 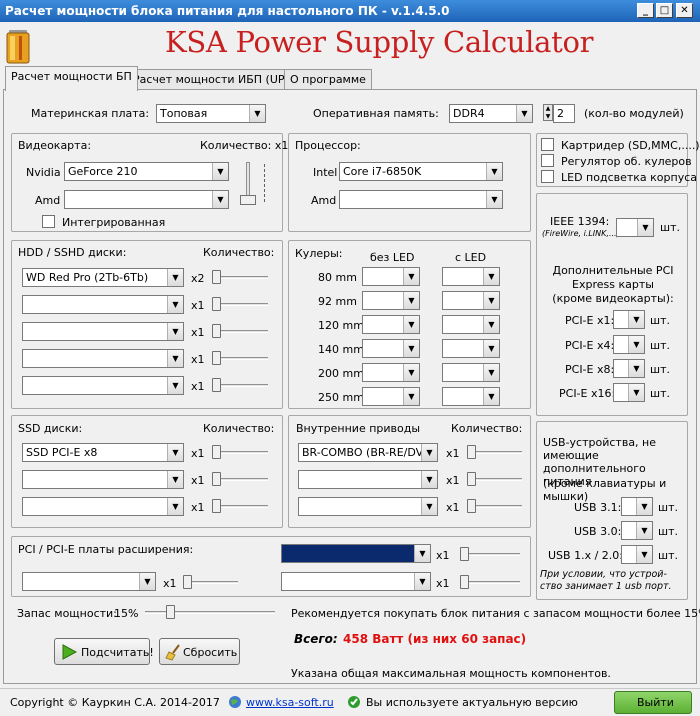 What do you see at coordinates (211, 113) in the screenshot?
I see `motherboard-combo: Топовая ▼` at bounding box center [211, 113].